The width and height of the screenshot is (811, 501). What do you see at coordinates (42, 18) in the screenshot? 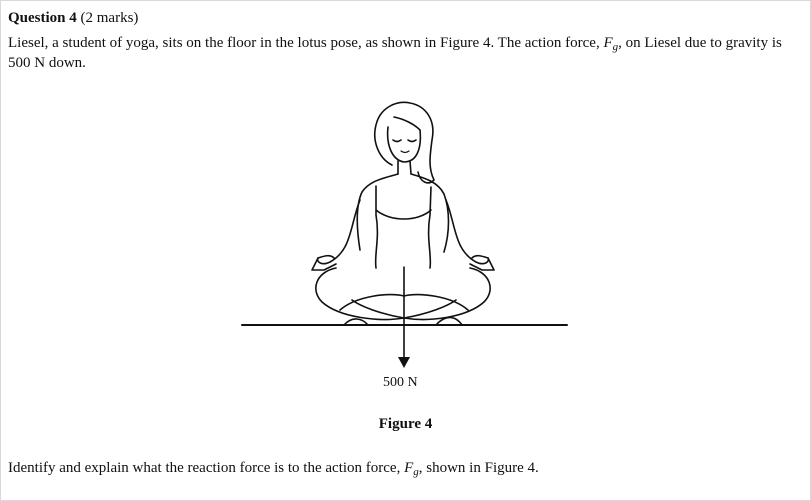
I see `question-number: Question 4` at bounding box center [42, 18].